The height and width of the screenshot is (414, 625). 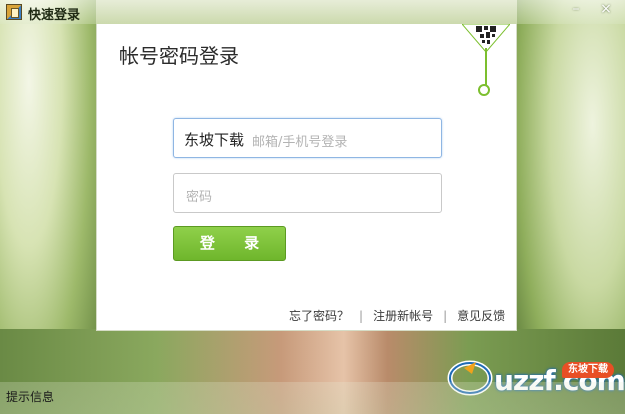 What do you see at coordinates (481, 316) in the screenshot?
I see `feedback-link: 意见反馈` at bounding box center [481, 316].